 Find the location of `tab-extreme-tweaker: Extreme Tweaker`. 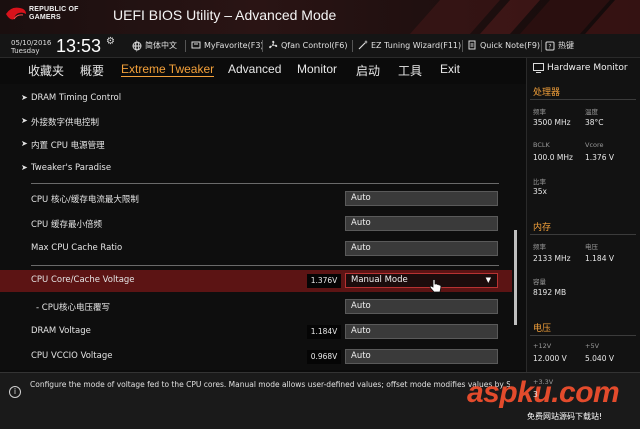

tab-extreme-tweaker: Extreme Tweaker is located at coordinates (168, 69).